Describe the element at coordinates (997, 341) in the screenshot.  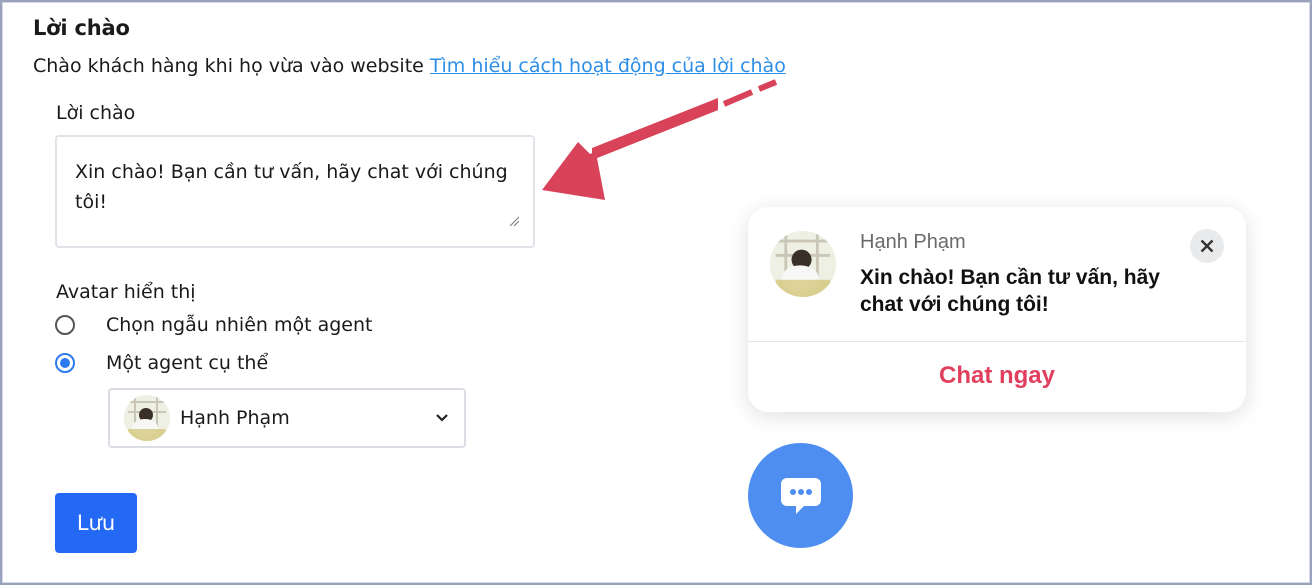
I see `popup-divider` at that location.